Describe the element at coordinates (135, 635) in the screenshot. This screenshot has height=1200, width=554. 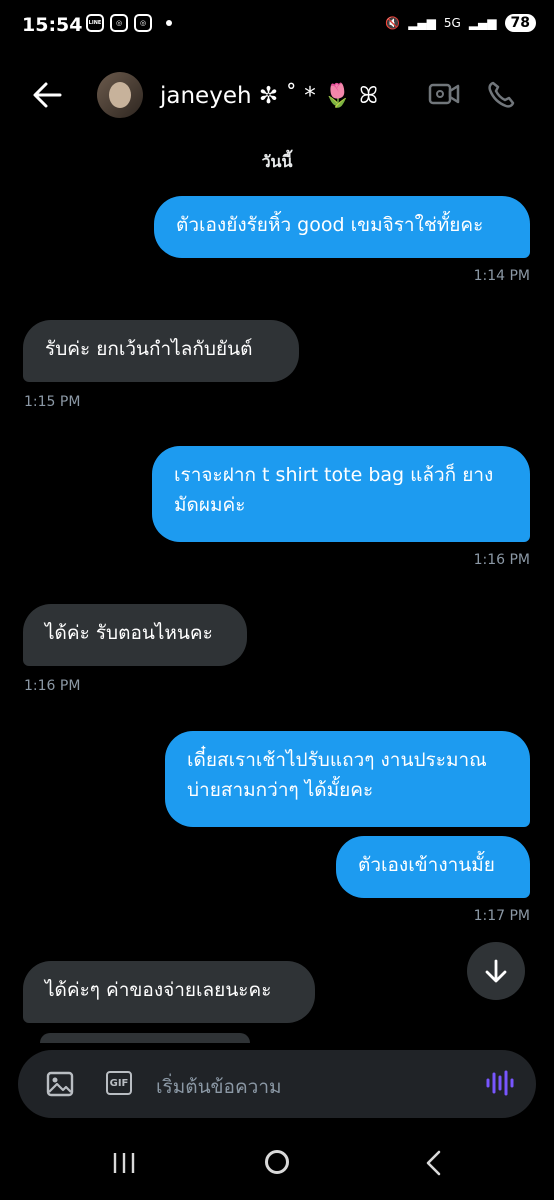
I see `message-bubble-incoming: ได้ค่ะ รับตอนไหนคะ` at that location.